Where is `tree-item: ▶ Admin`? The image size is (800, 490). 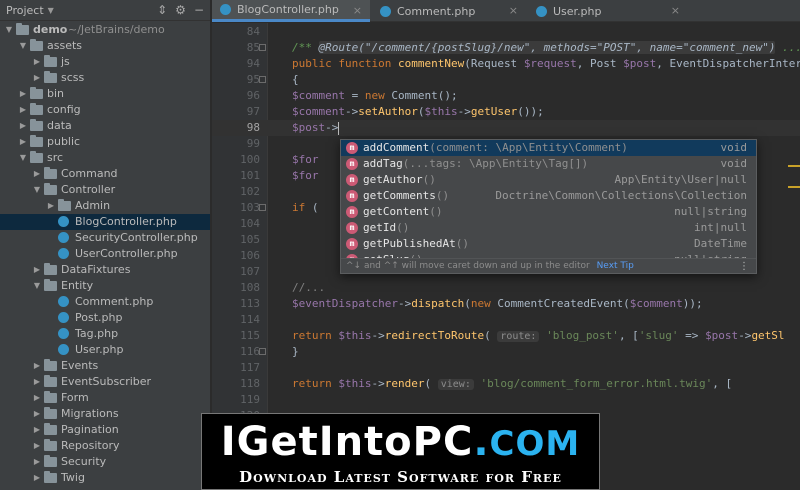 tree-item: ▶ Admin is located at coordinates (105, 206).